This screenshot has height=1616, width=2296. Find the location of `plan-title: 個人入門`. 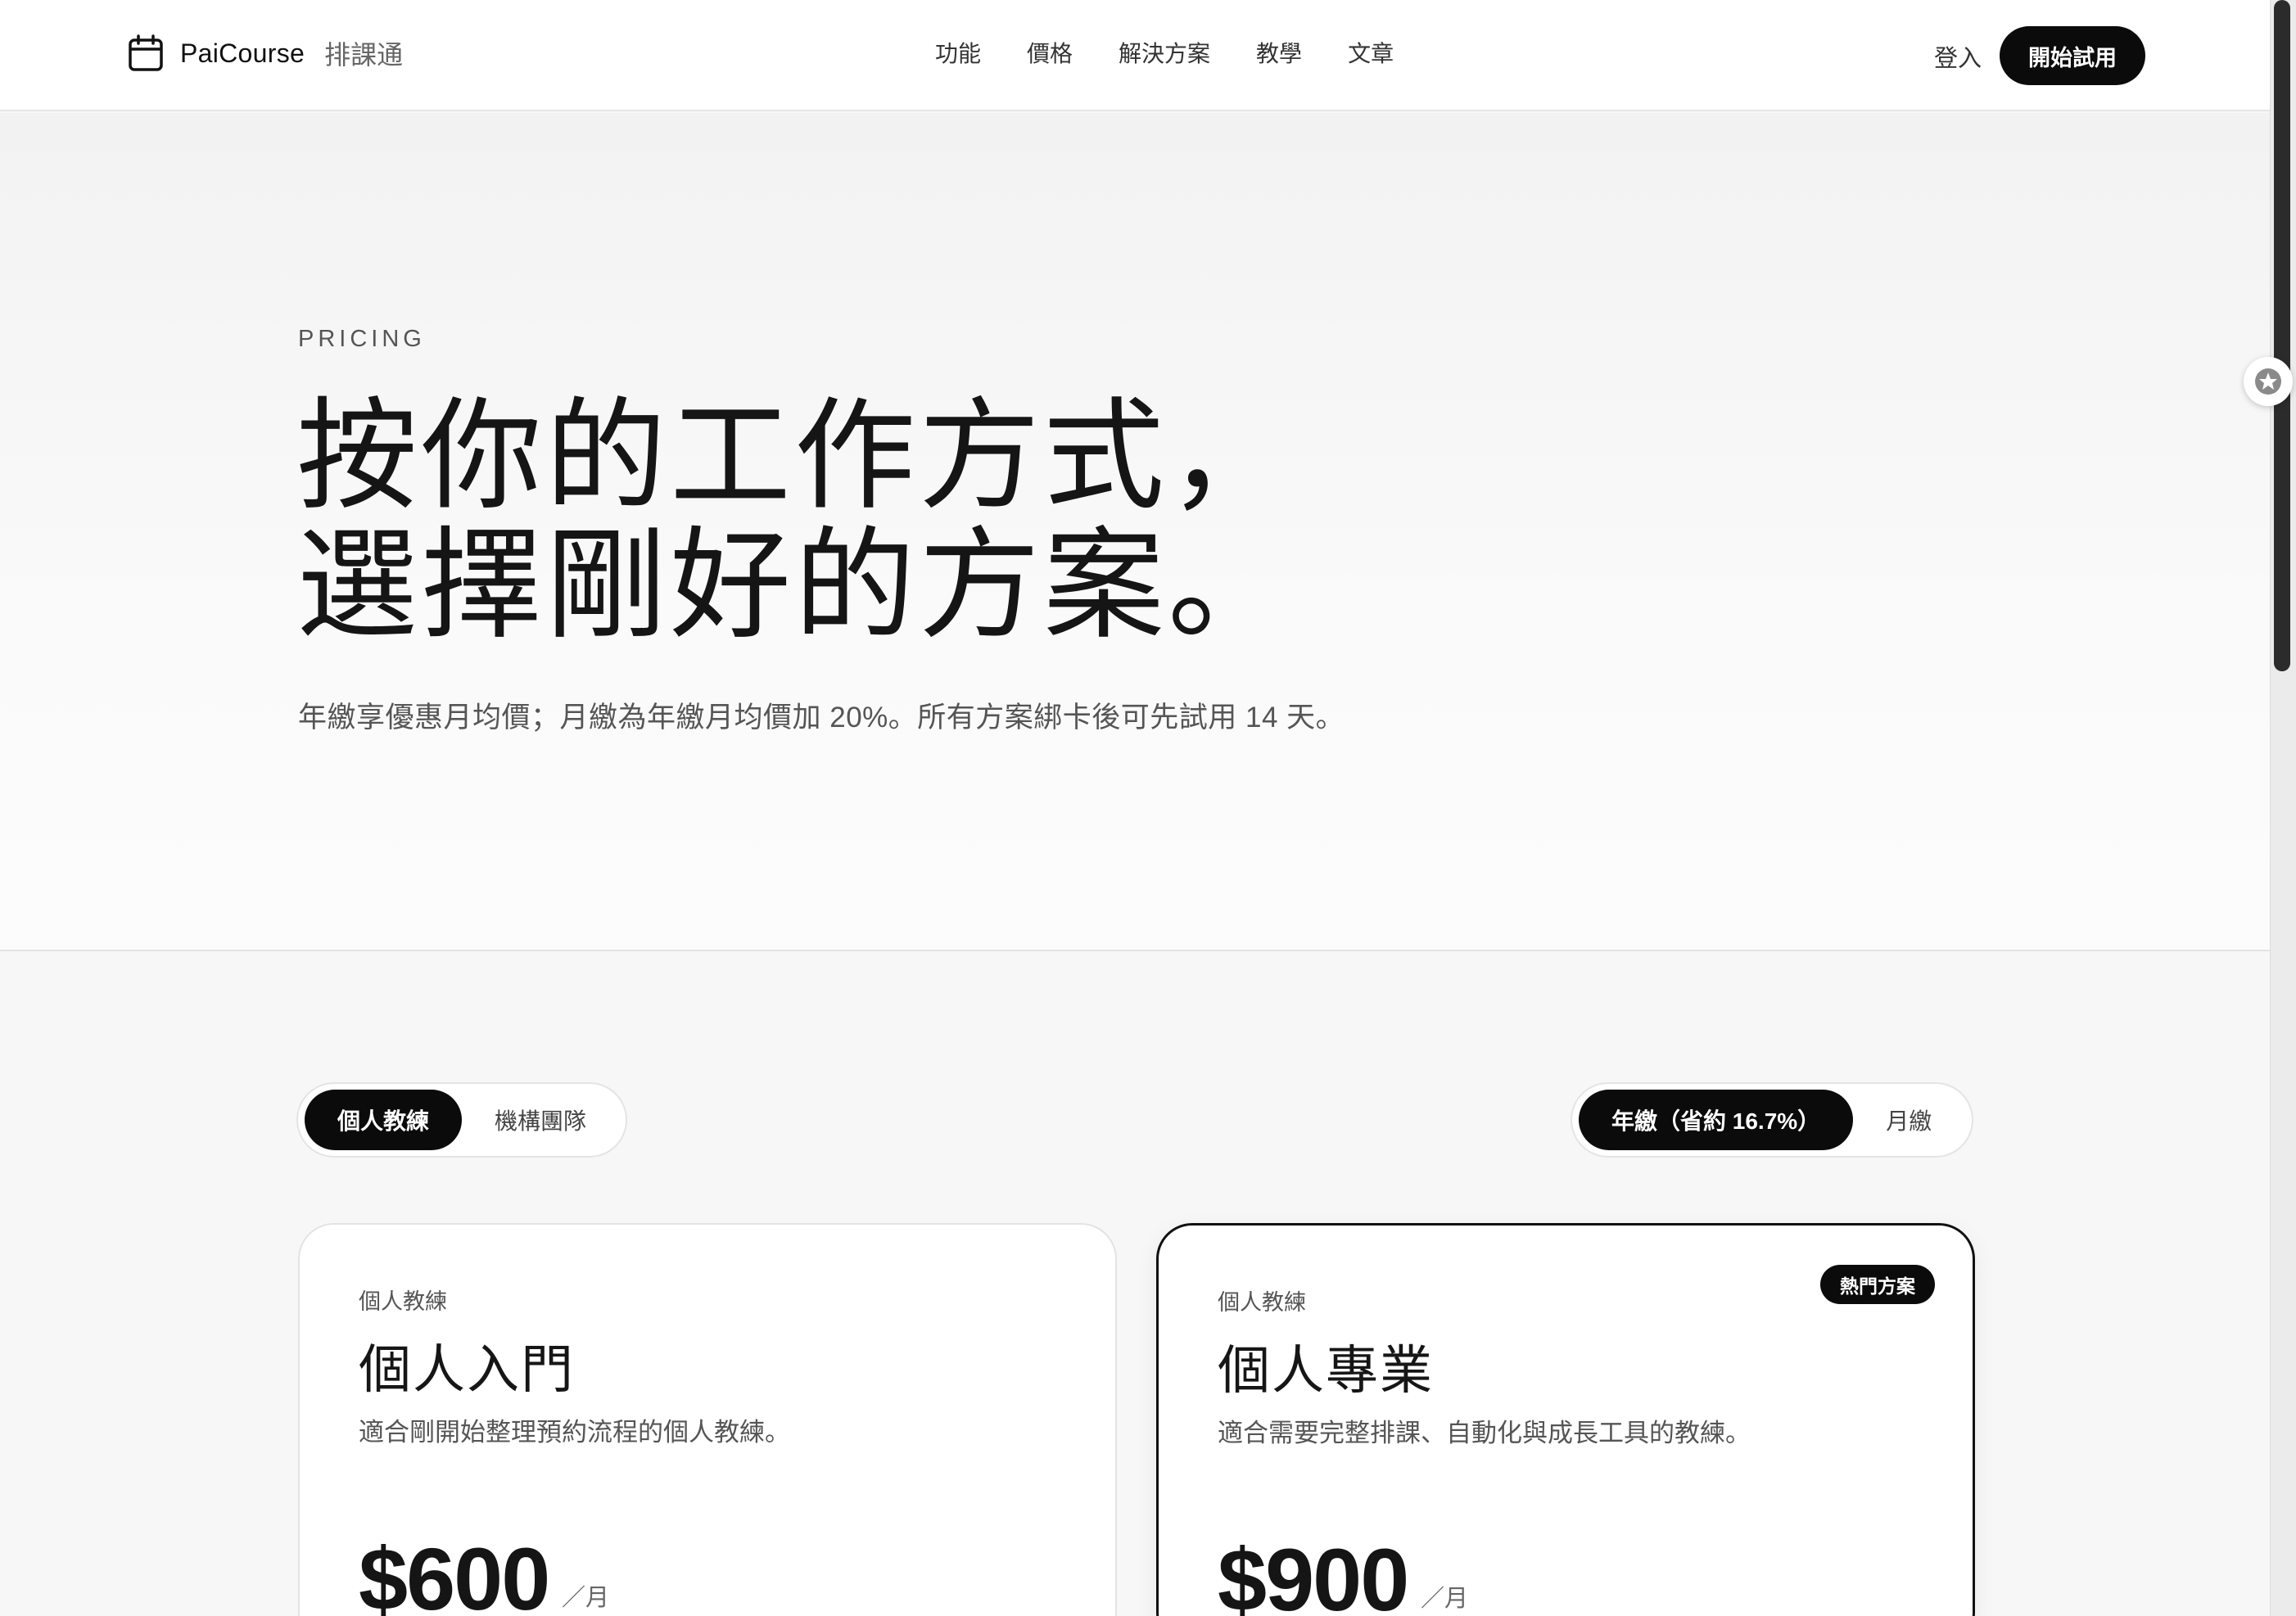

plan-title: 個人入門 is located at coordinates (467, 1371).